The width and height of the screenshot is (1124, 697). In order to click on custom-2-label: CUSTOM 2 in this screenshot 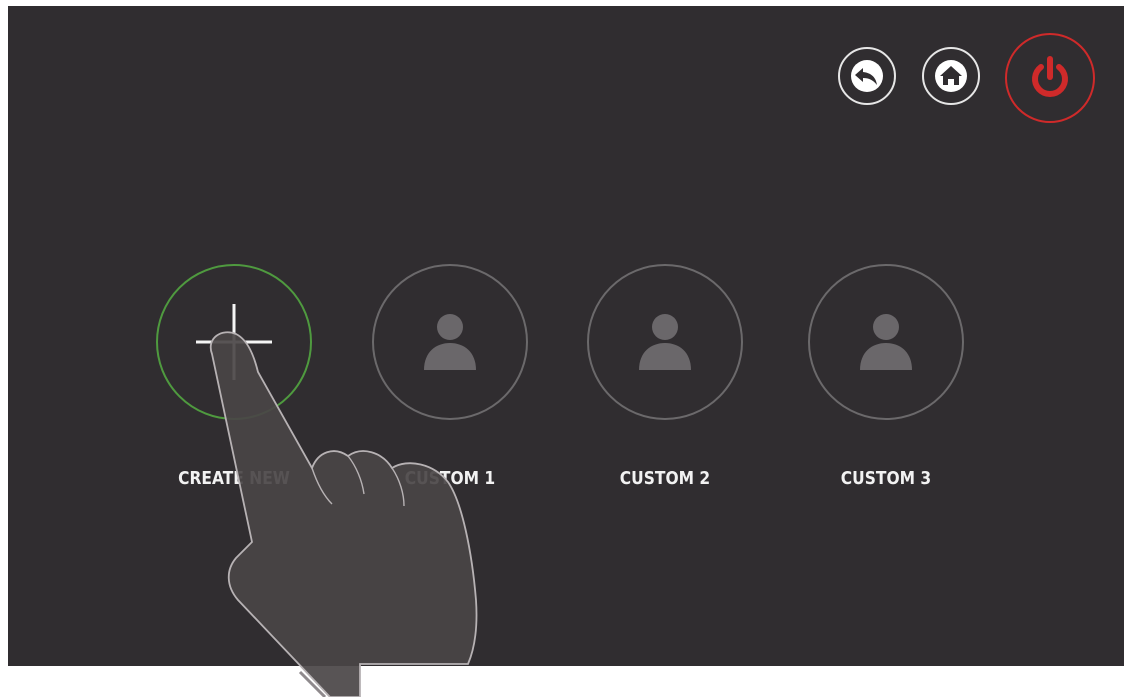, I will do `click(665, 478)`.